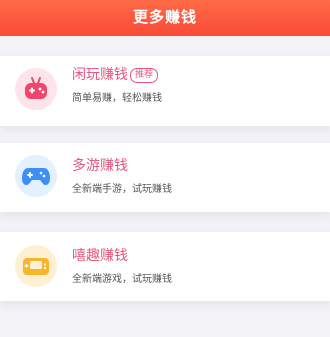 This screenshot has height=337, width=330. What do you see at coordinates (117, 98) in the screenshot?
I see `card-subtitle: 简单易赚，轻松赚钱` at bounding box center [117, 98].